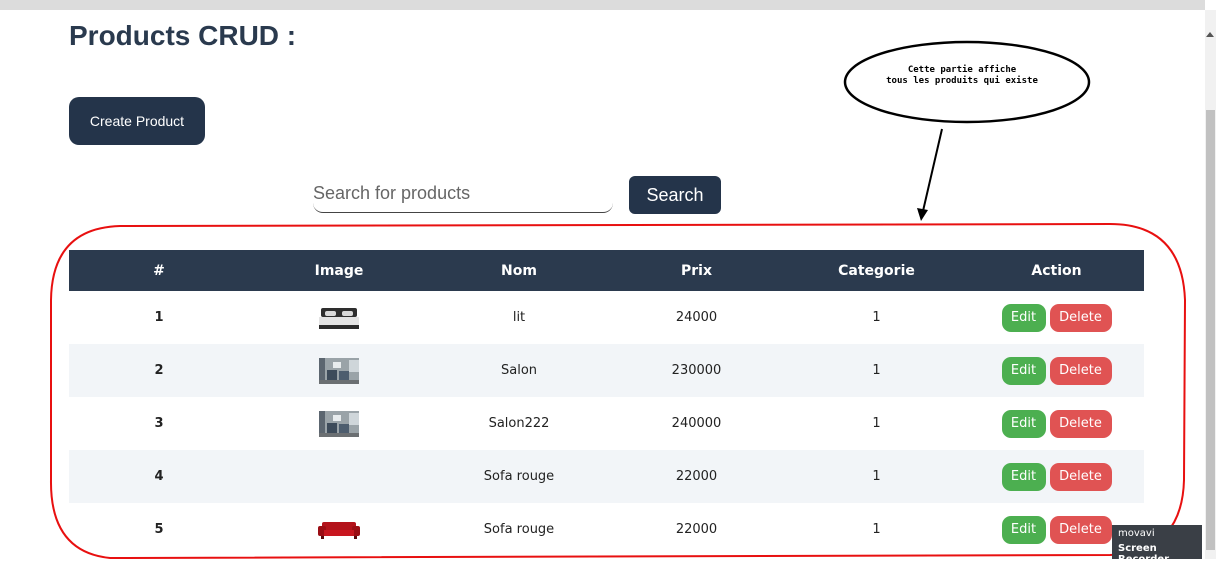 The width and height of the screenshot is (1216, 565). Describe the element at coordinates (1056, 270) in the screenshot. I see `column-header-action: Action` at that location.